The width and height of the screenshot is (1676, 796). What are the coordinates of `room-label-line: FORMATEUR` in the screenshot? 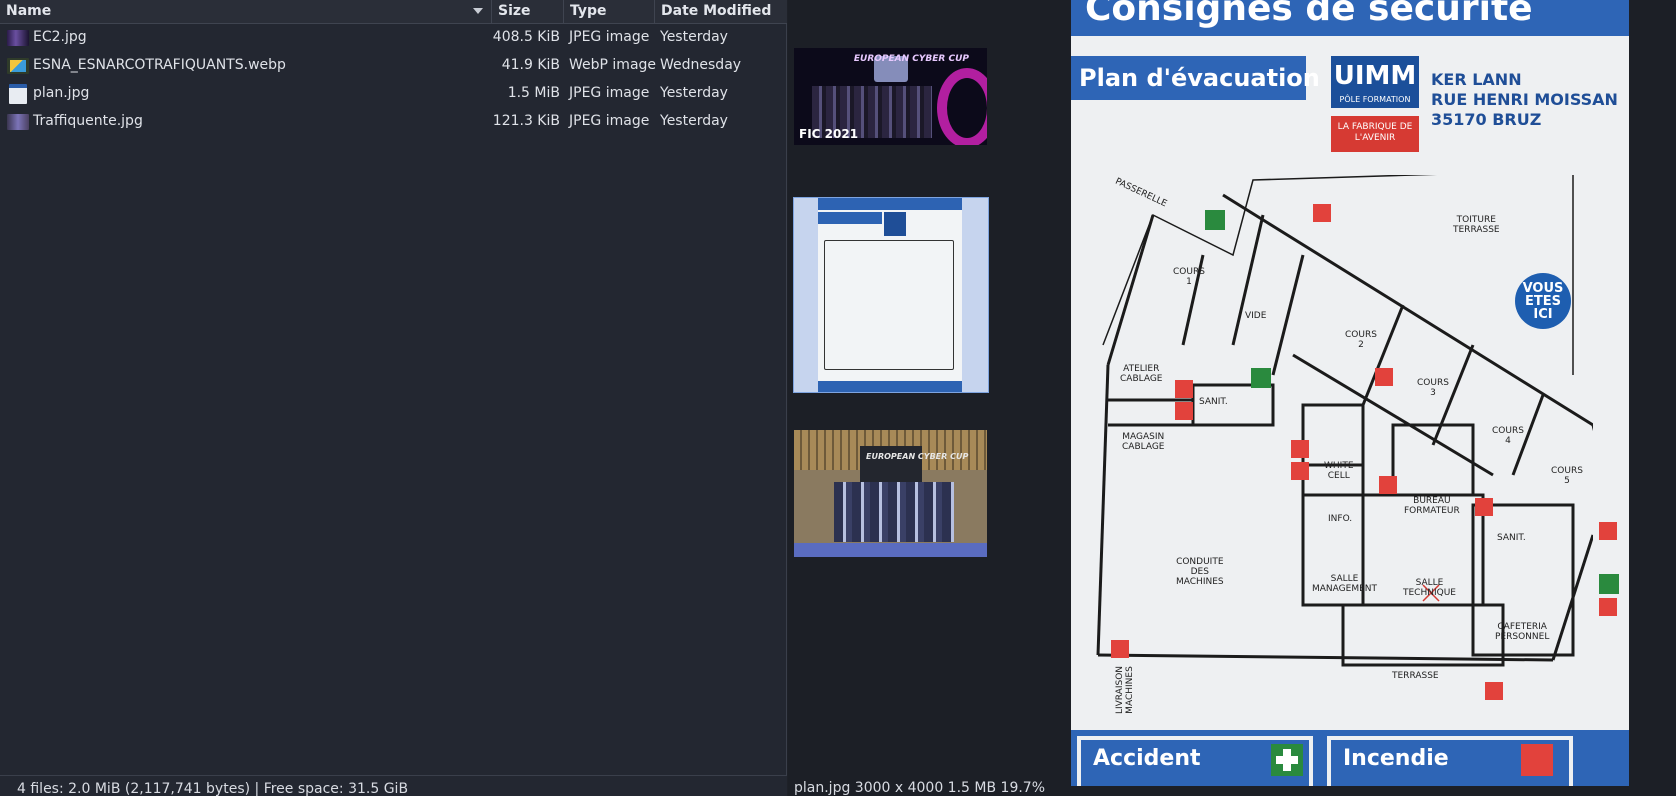 It's located at (1432, 511).